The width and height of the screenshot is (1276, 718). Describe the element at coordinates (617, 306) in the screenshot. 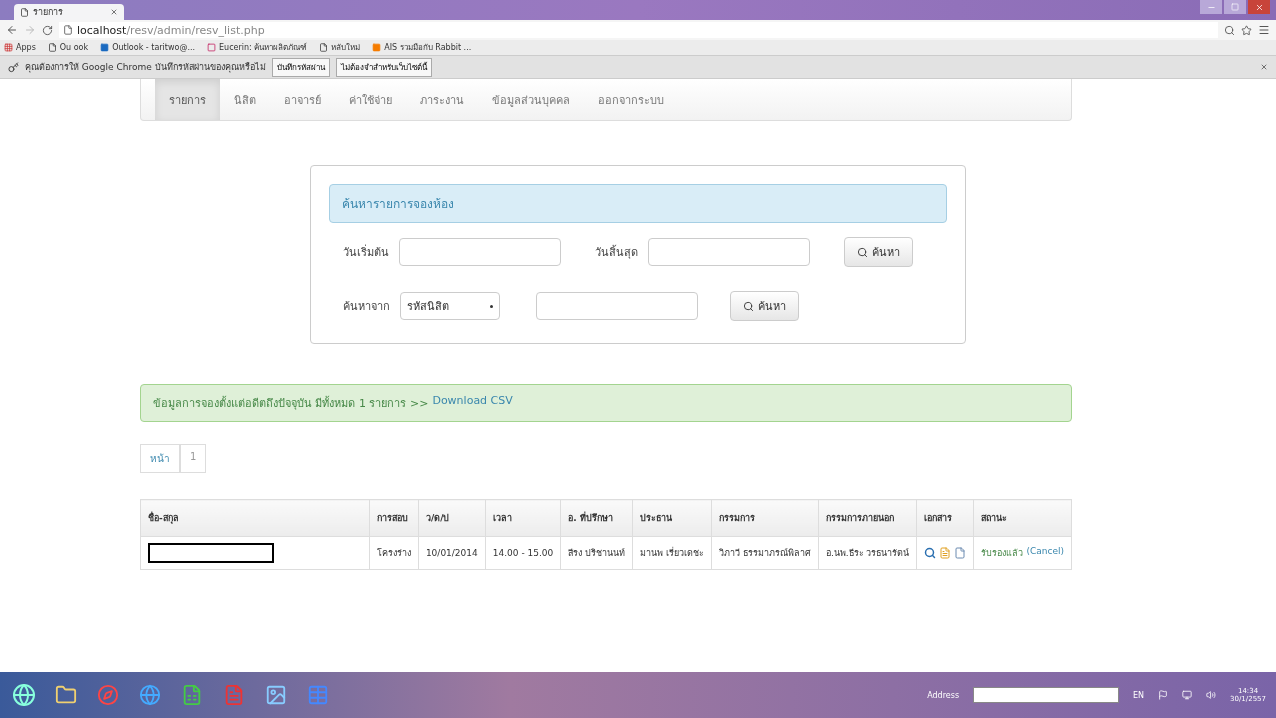

I see `search-field` at that location.